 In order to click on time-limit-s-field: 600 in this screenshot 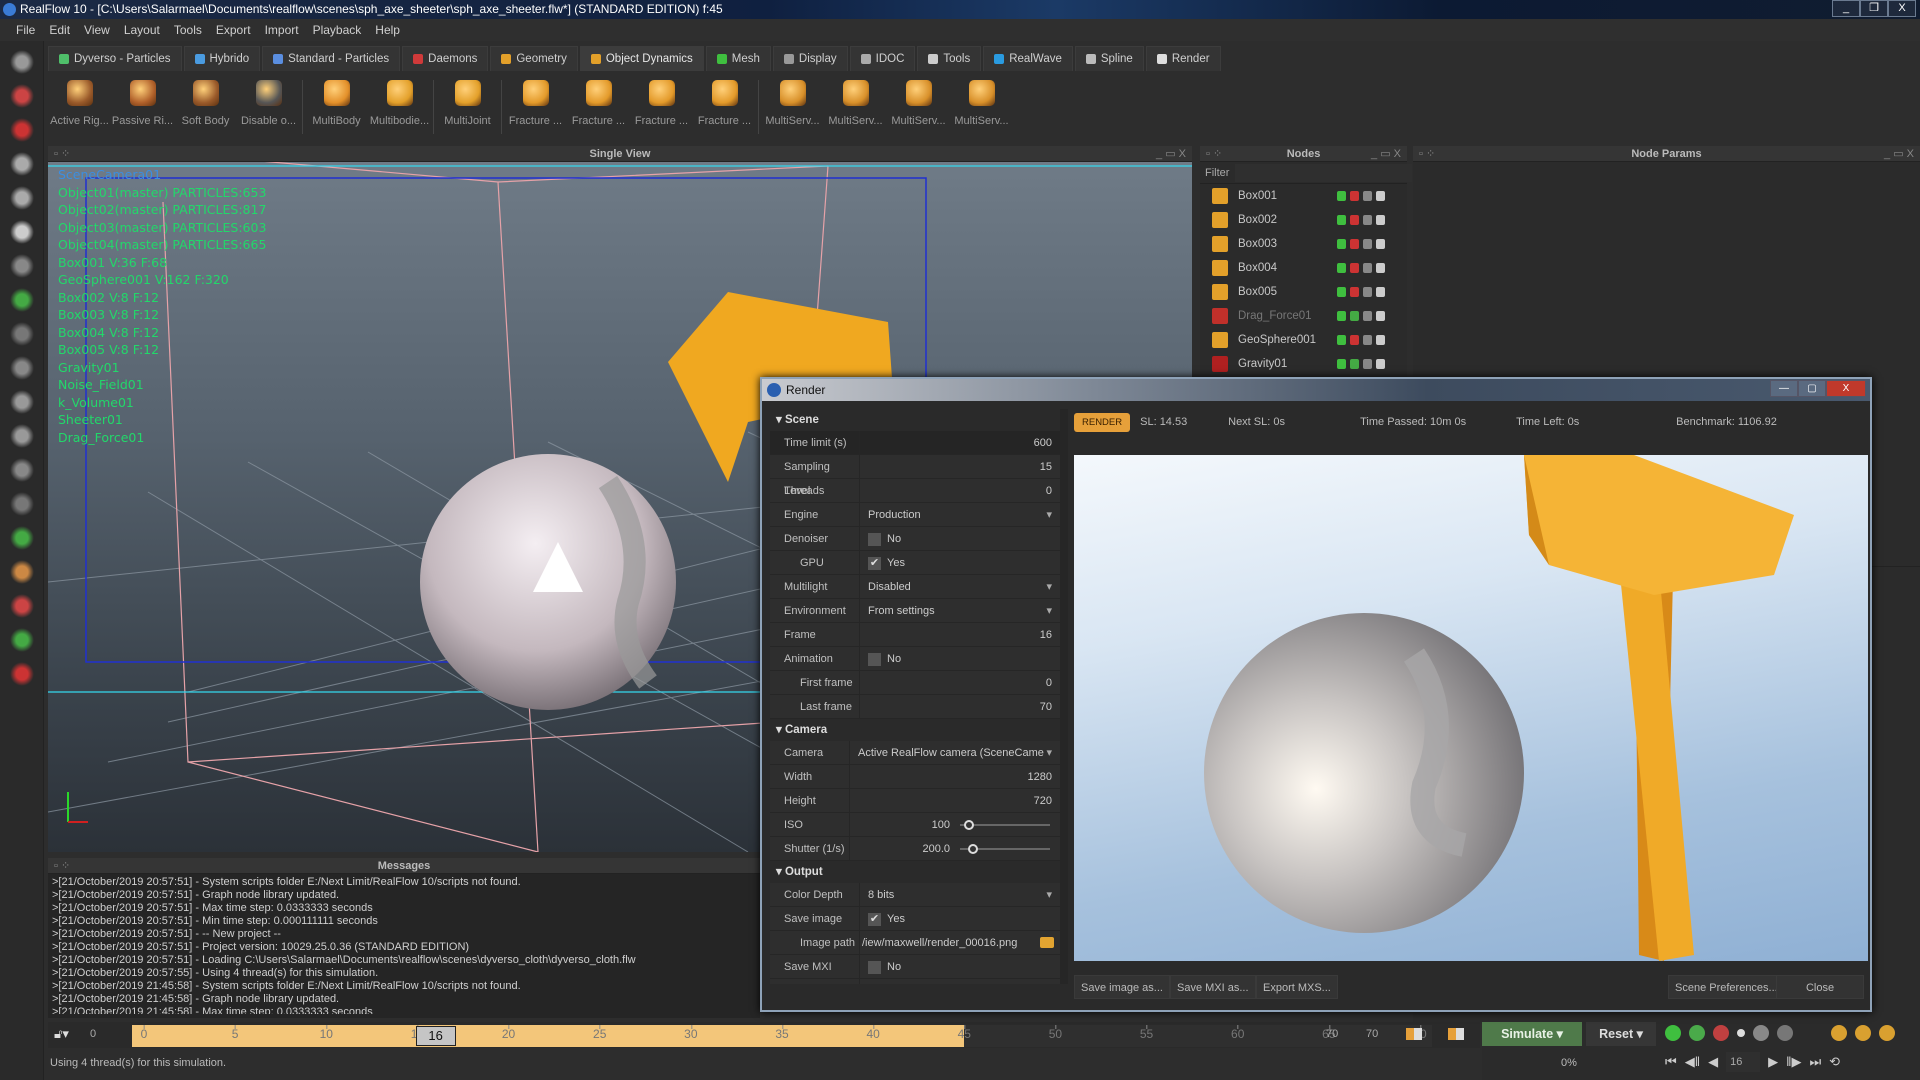, I will do `click(960, 442)`.